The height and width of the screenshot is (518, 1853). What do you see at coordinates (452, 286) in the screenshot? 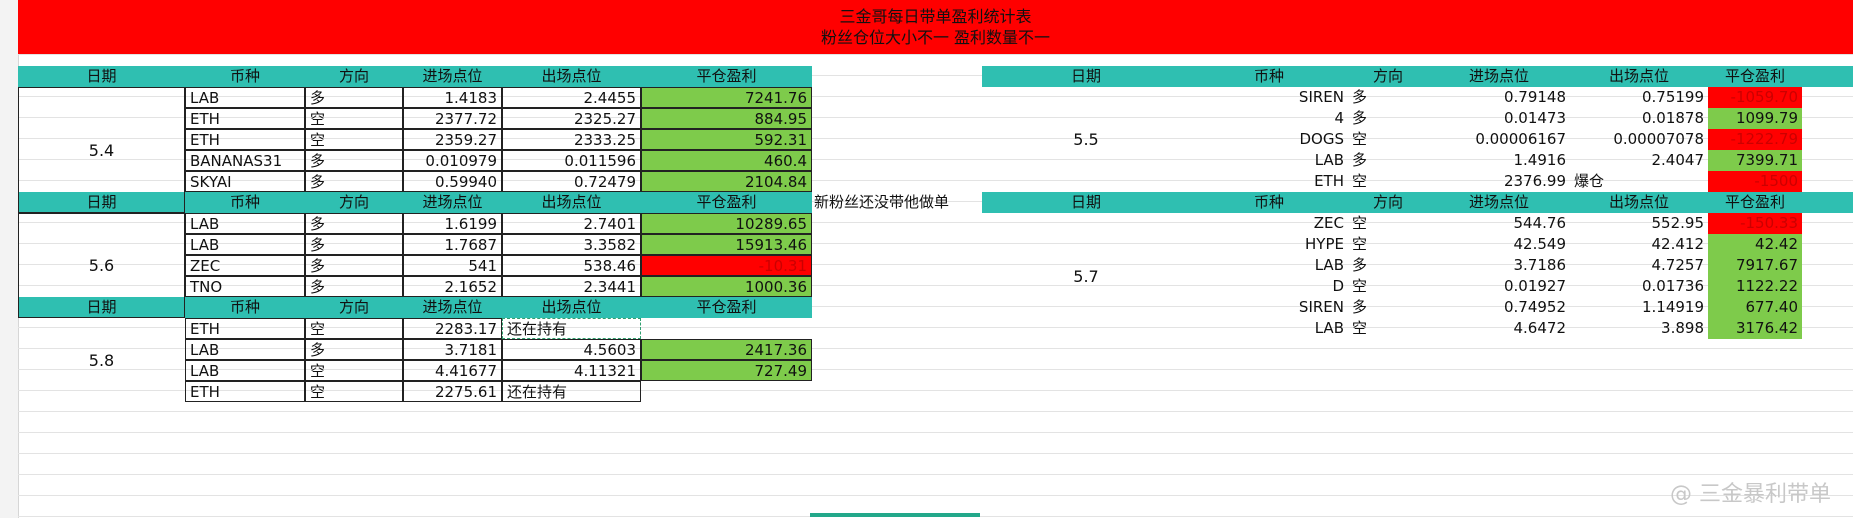
I see `cell-entry: 2.1652` at bounding box center [452, 286].